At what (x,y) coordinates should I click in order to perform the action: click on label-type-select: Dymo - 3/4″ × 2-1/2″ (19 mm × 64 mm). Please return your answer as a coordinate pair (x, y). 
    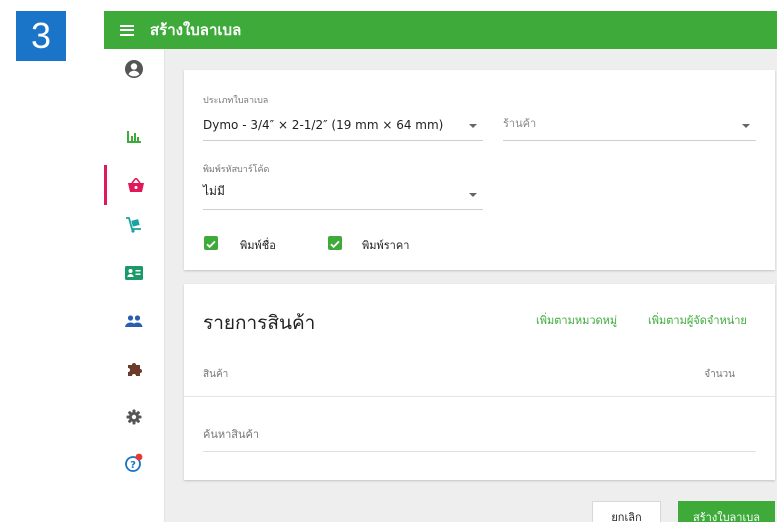
    Looking at the image, I should click on (343, 123).